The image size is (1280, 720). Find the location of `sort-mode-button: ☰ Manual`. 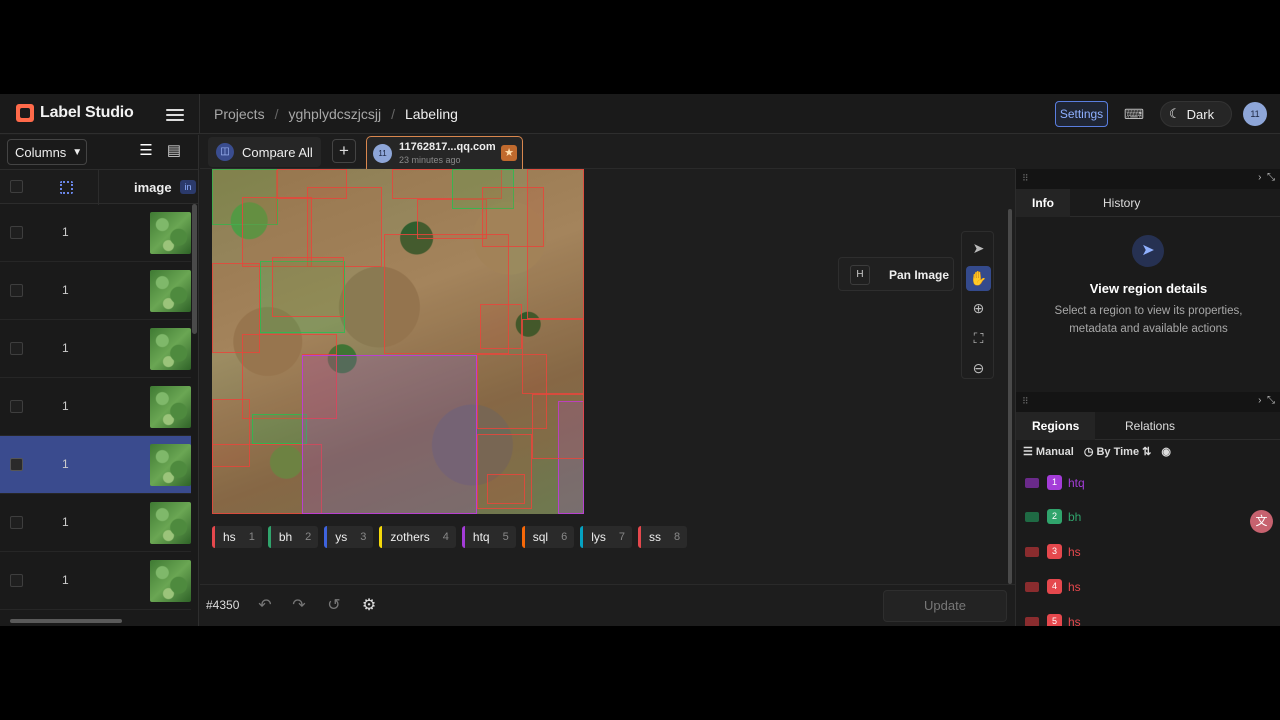

sort-mode-button: ☰ Manual is located at coordinates (1048, 451).